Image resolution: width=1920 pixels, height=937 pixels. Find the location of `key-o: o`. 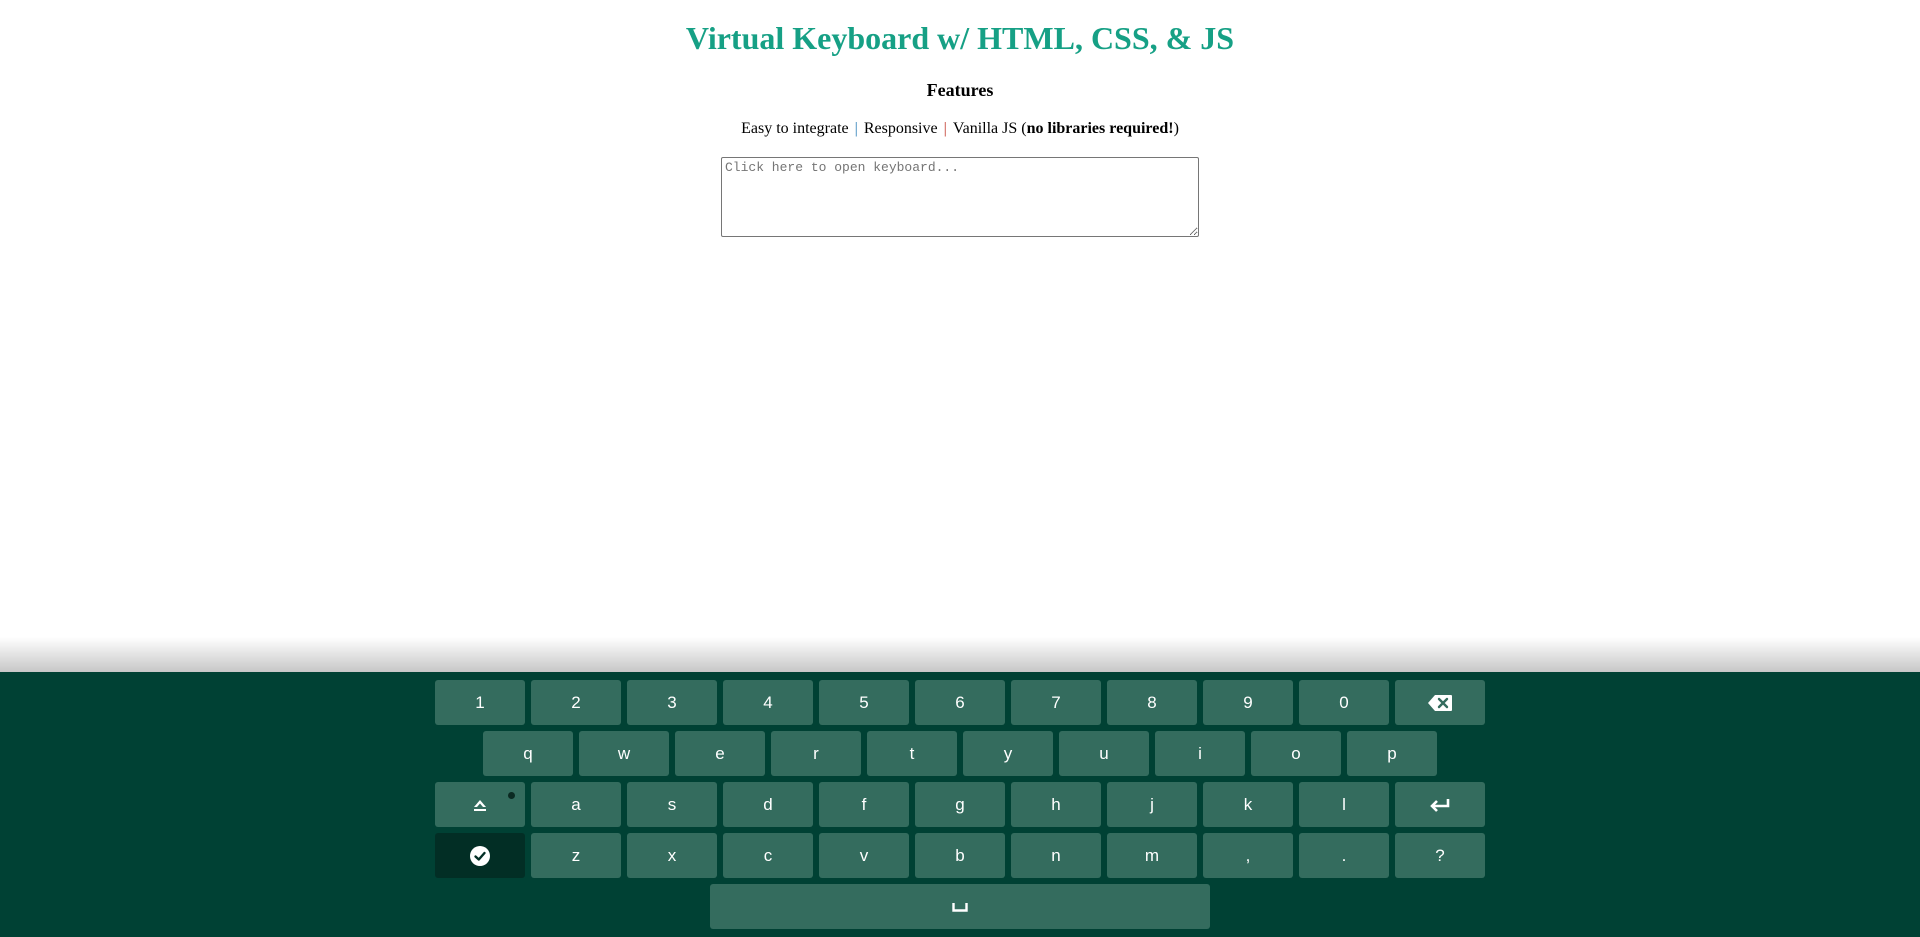

key-o: o is located at coordinates (1296, 753).